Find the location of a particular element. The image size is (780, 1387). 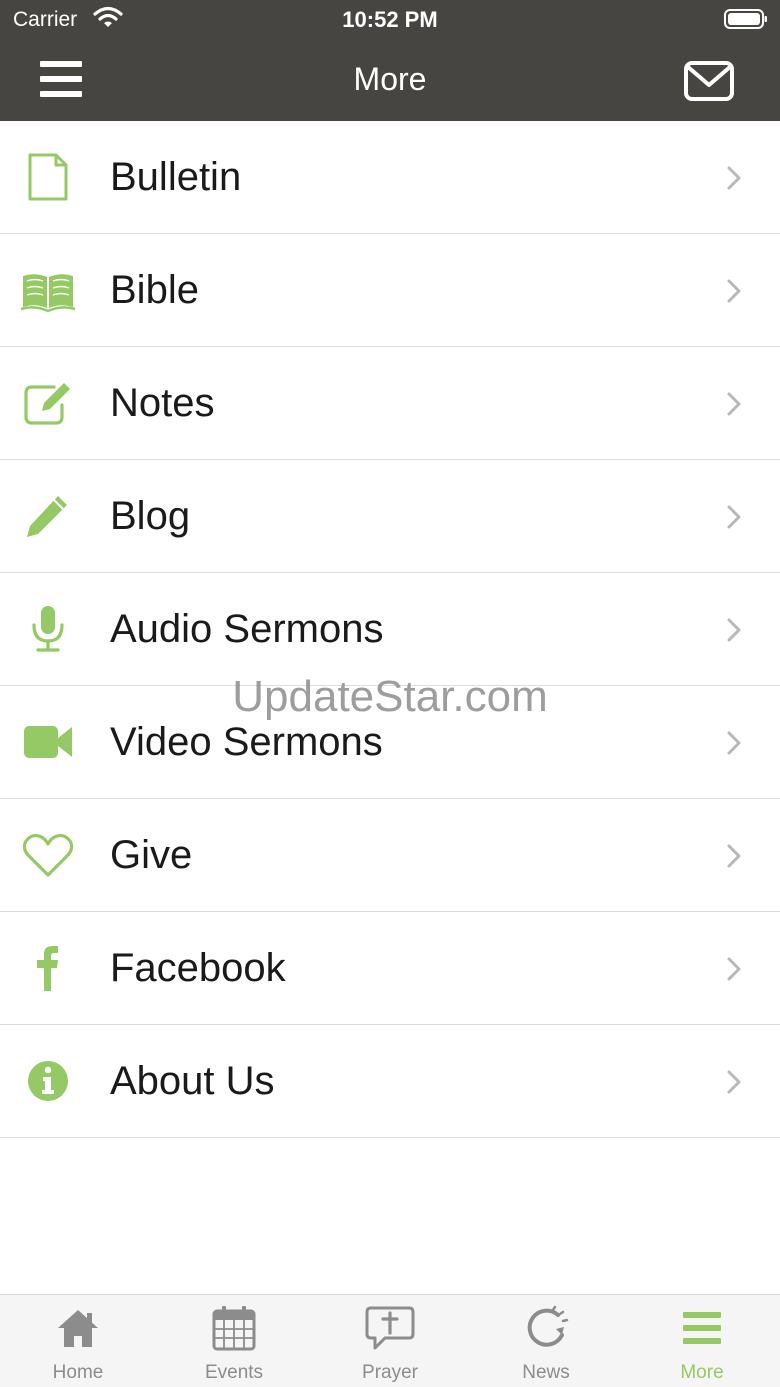

menu-item-bible: Bible is located at coordinates (390, 290).